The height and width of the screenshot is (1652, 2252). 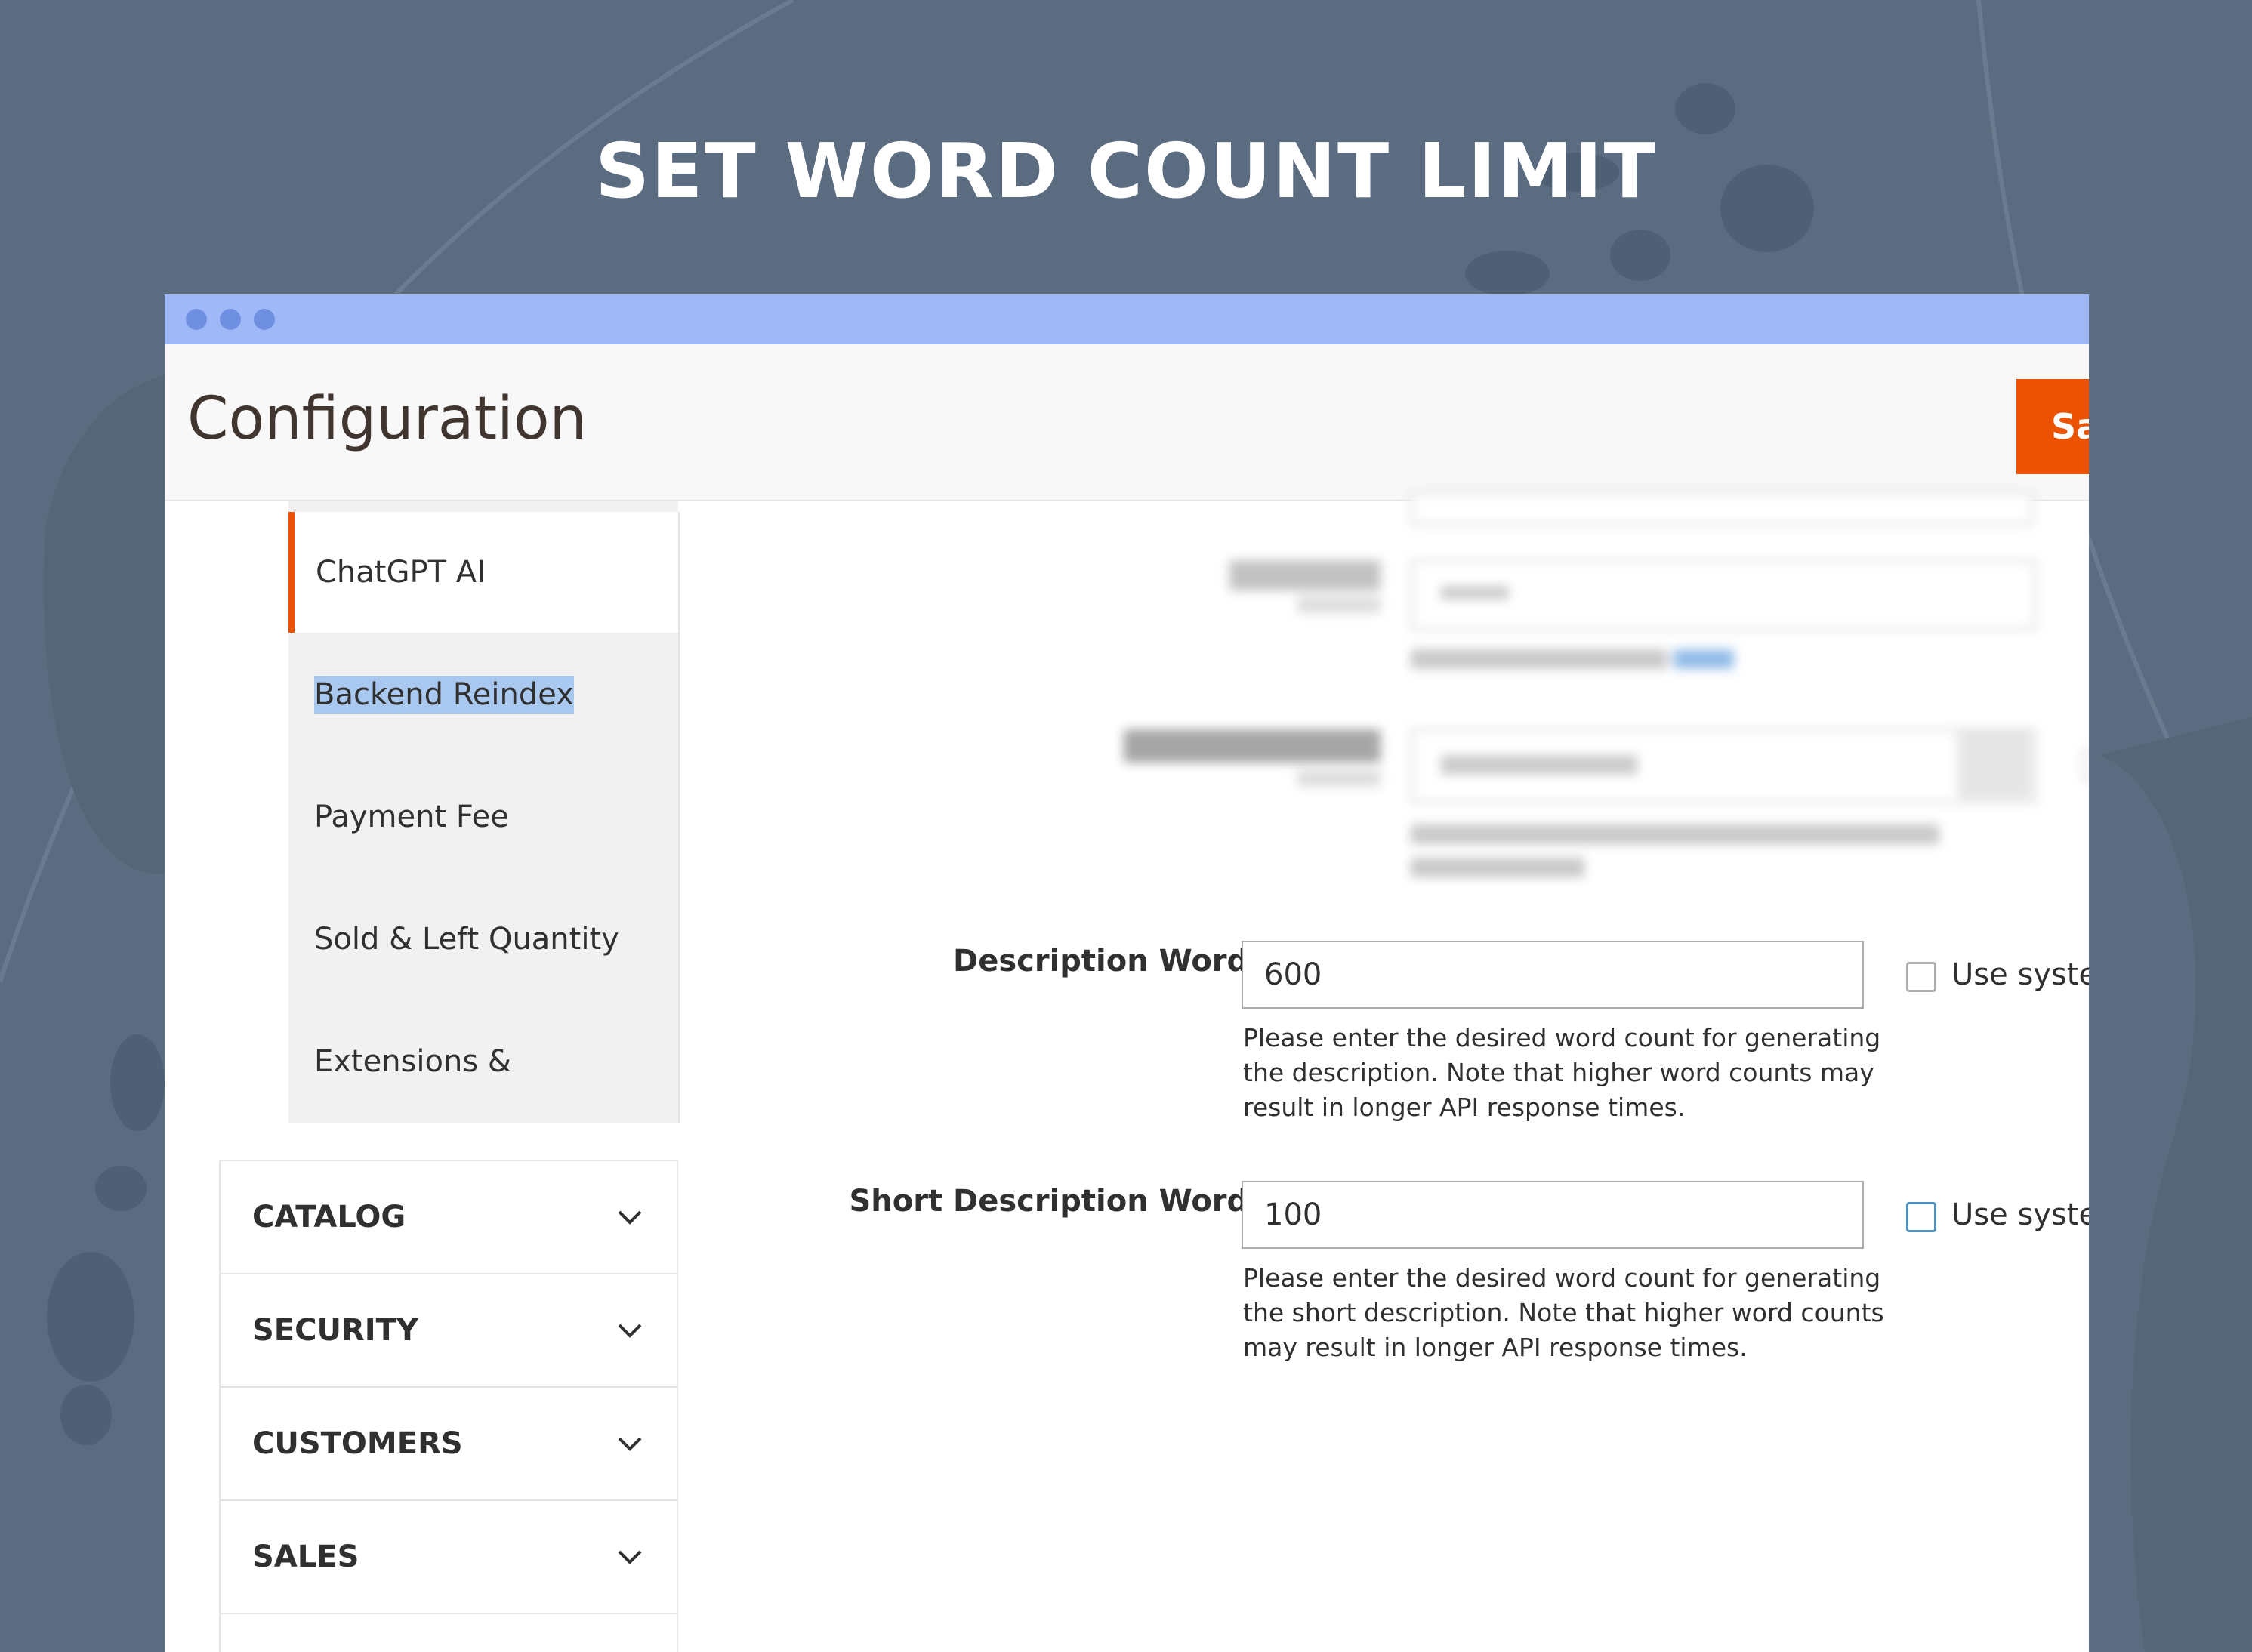 What do you see at coordinates (1637, 509) in the screenshot?
I see `blurred-field-top` at bounding box center [1637, 509].